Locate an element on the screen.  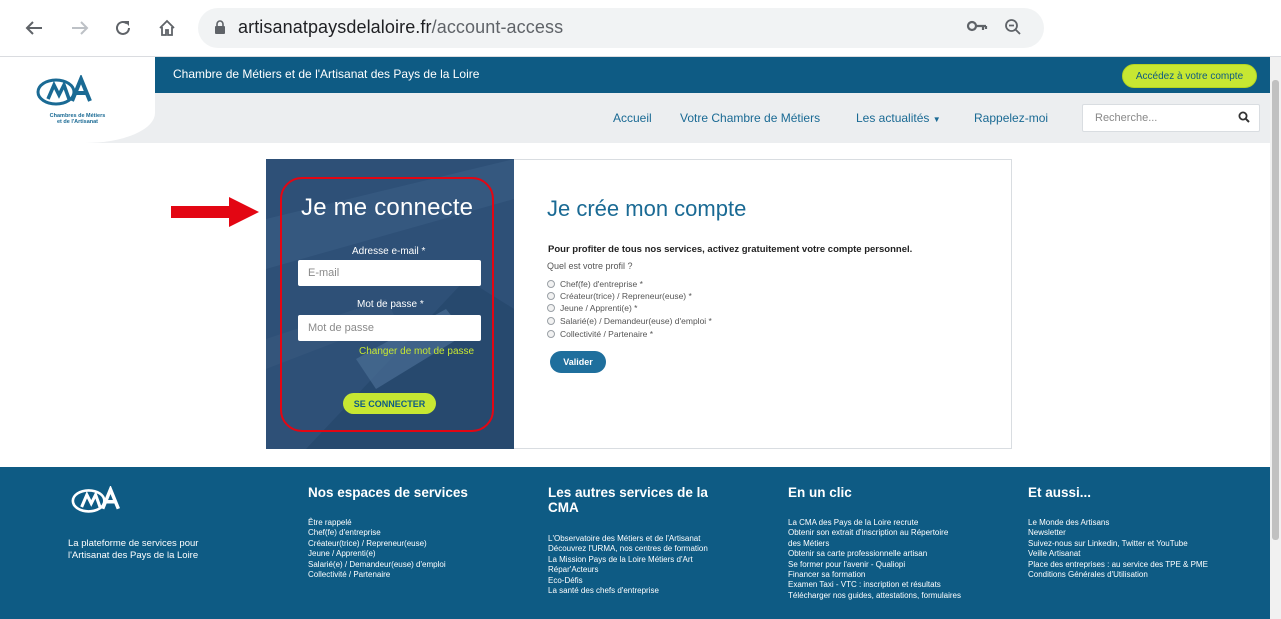
footer-link: La CMA des Pays de la Loire recrute is located at coordinates (875, 523).